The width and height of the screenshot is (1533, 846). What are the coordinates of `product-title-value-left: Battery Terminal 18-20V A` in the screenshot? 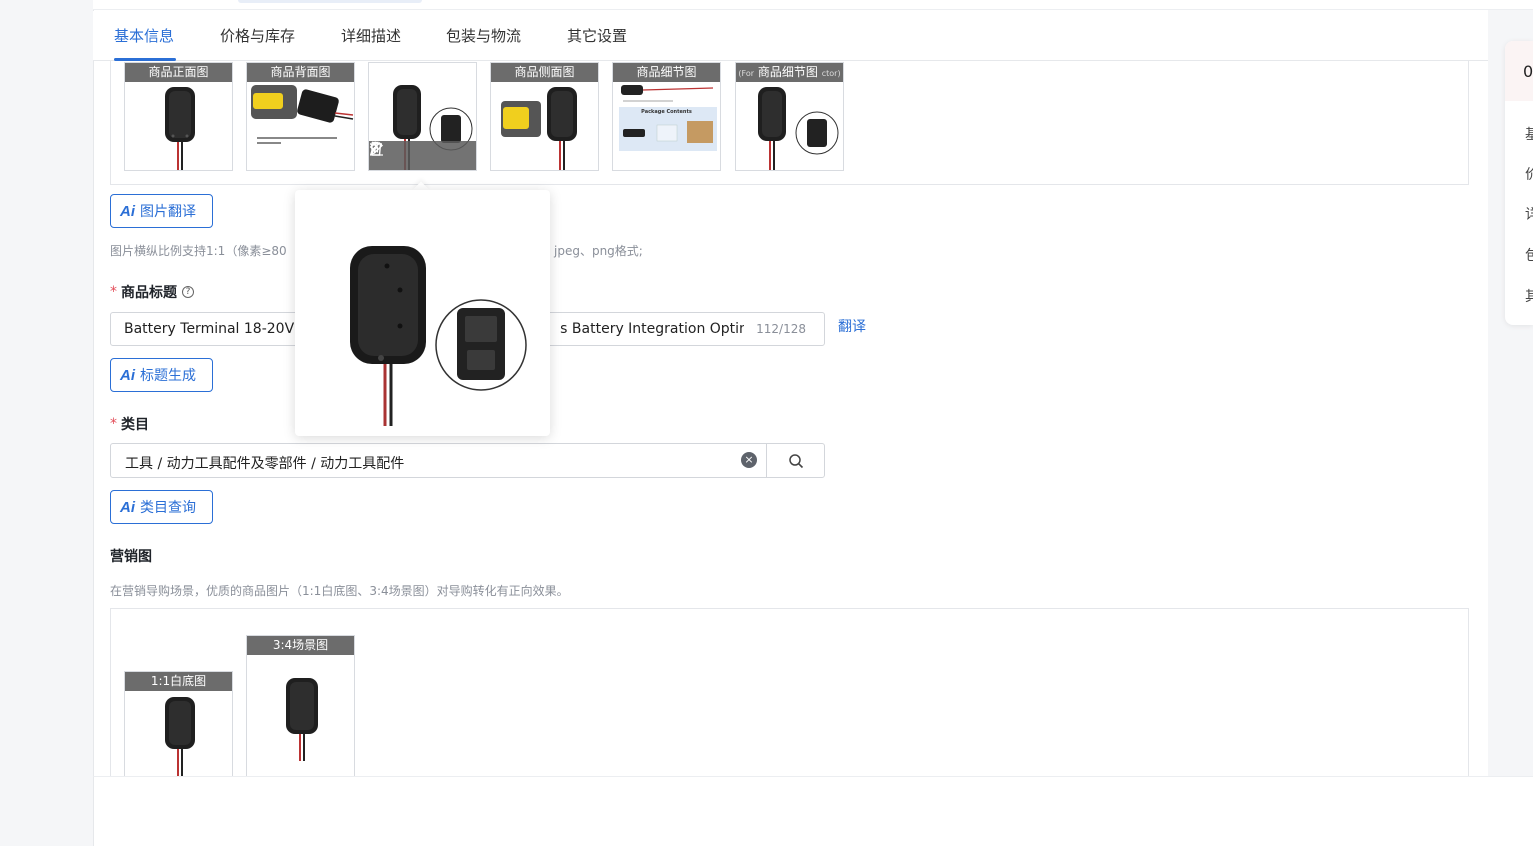 It's located at (216, 329).